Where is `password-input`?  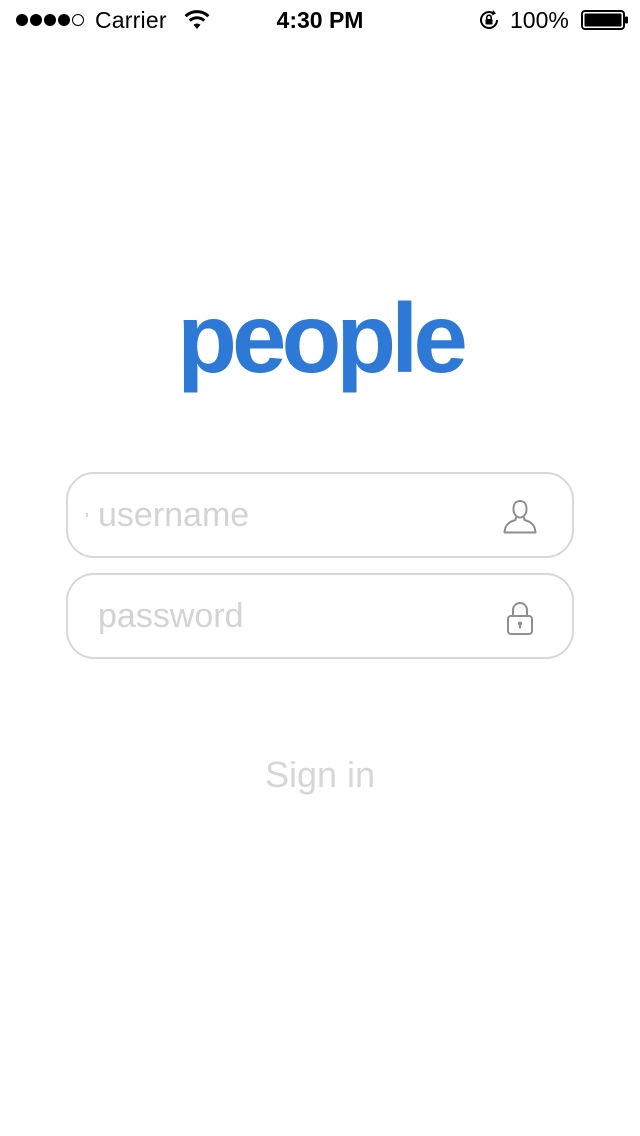
password-input is located at coordinates (298, 616).